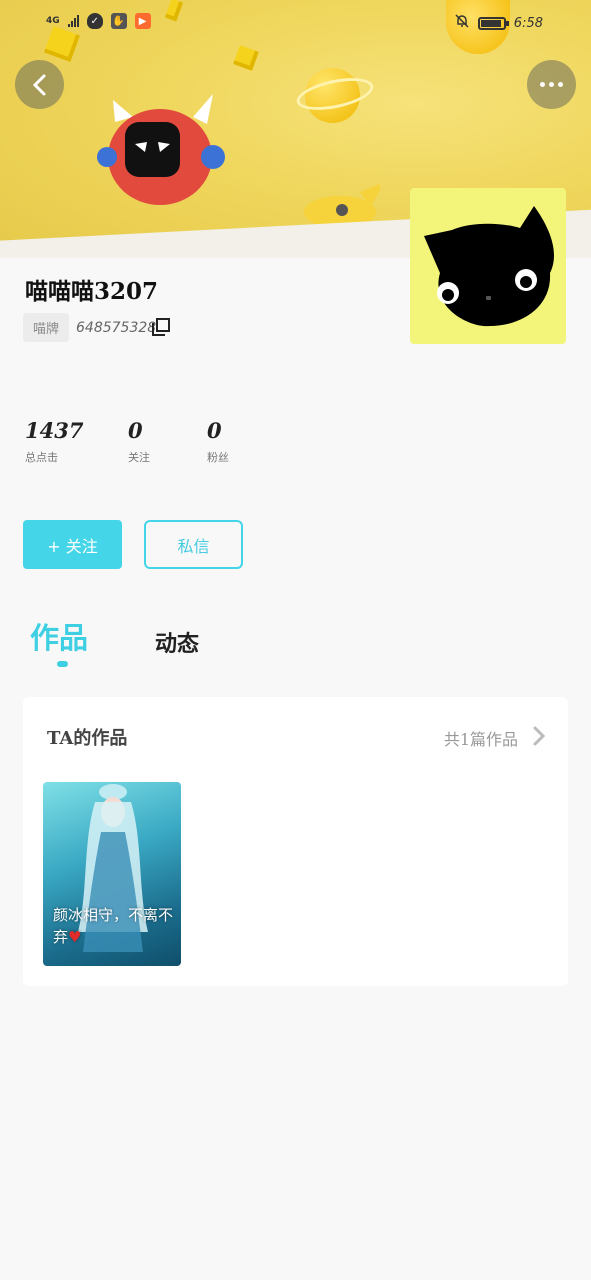 The height and width of the screenshot is (1280, 591). I want to click on status-bar: 4G ✓ ✋ ▶ 6:58, so click(295, 23).